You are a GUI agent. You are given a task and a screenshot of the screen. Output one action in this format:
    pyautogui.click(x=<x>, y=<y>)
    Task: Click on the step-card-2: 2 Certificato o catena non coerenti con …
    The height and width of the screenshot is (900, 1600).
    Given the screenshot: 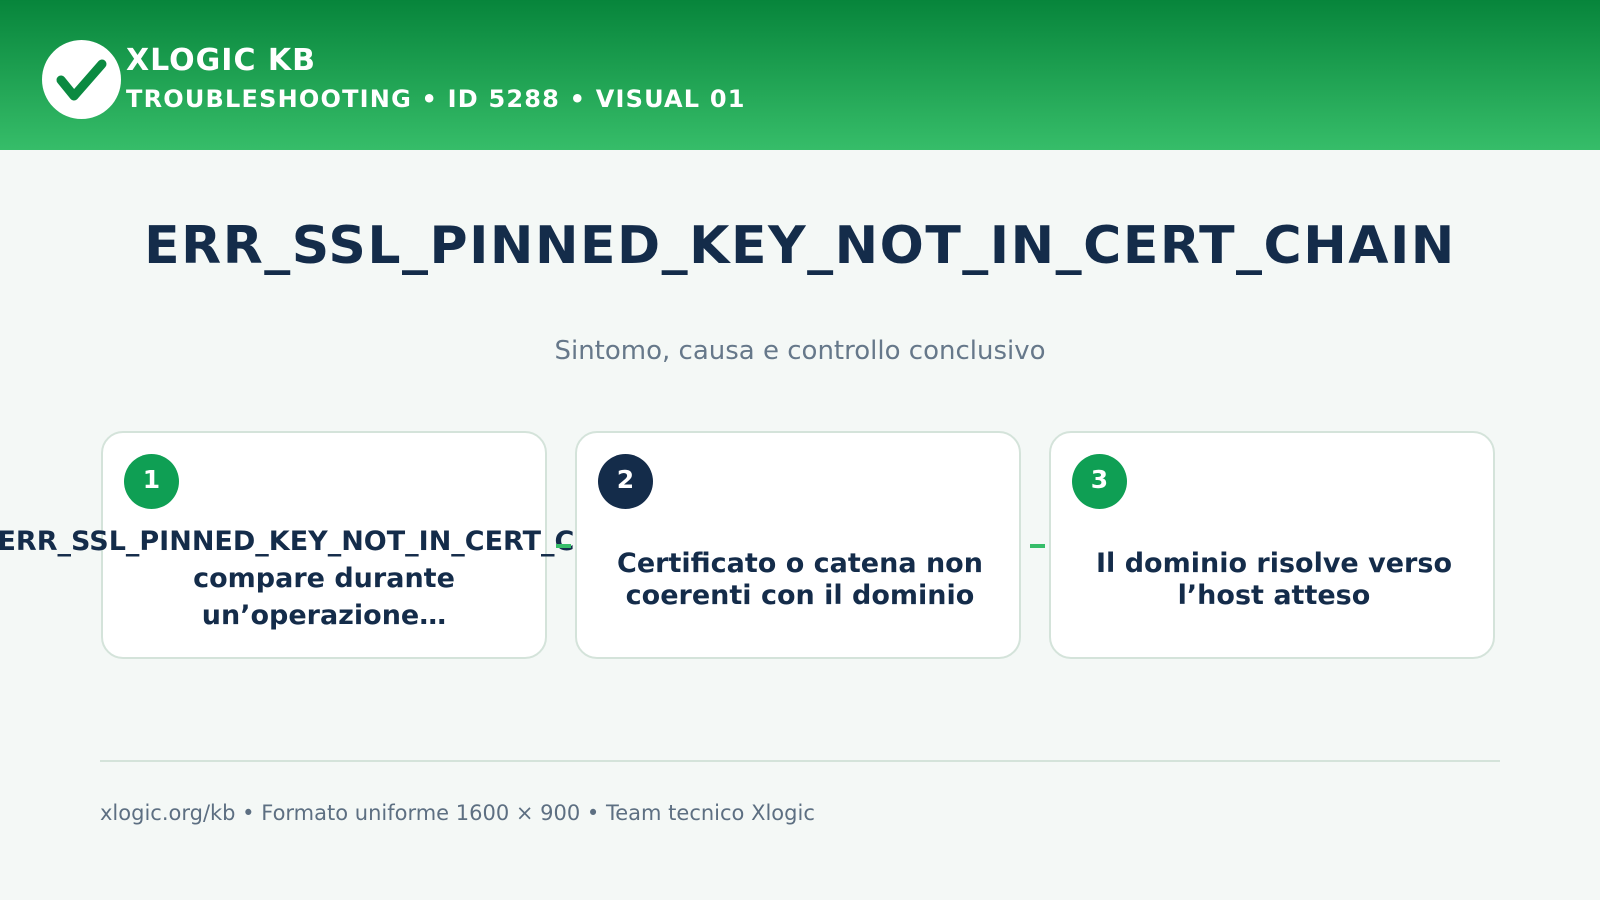 What is the action you would take?
    pyautogui.click(x=798, y=545)
    